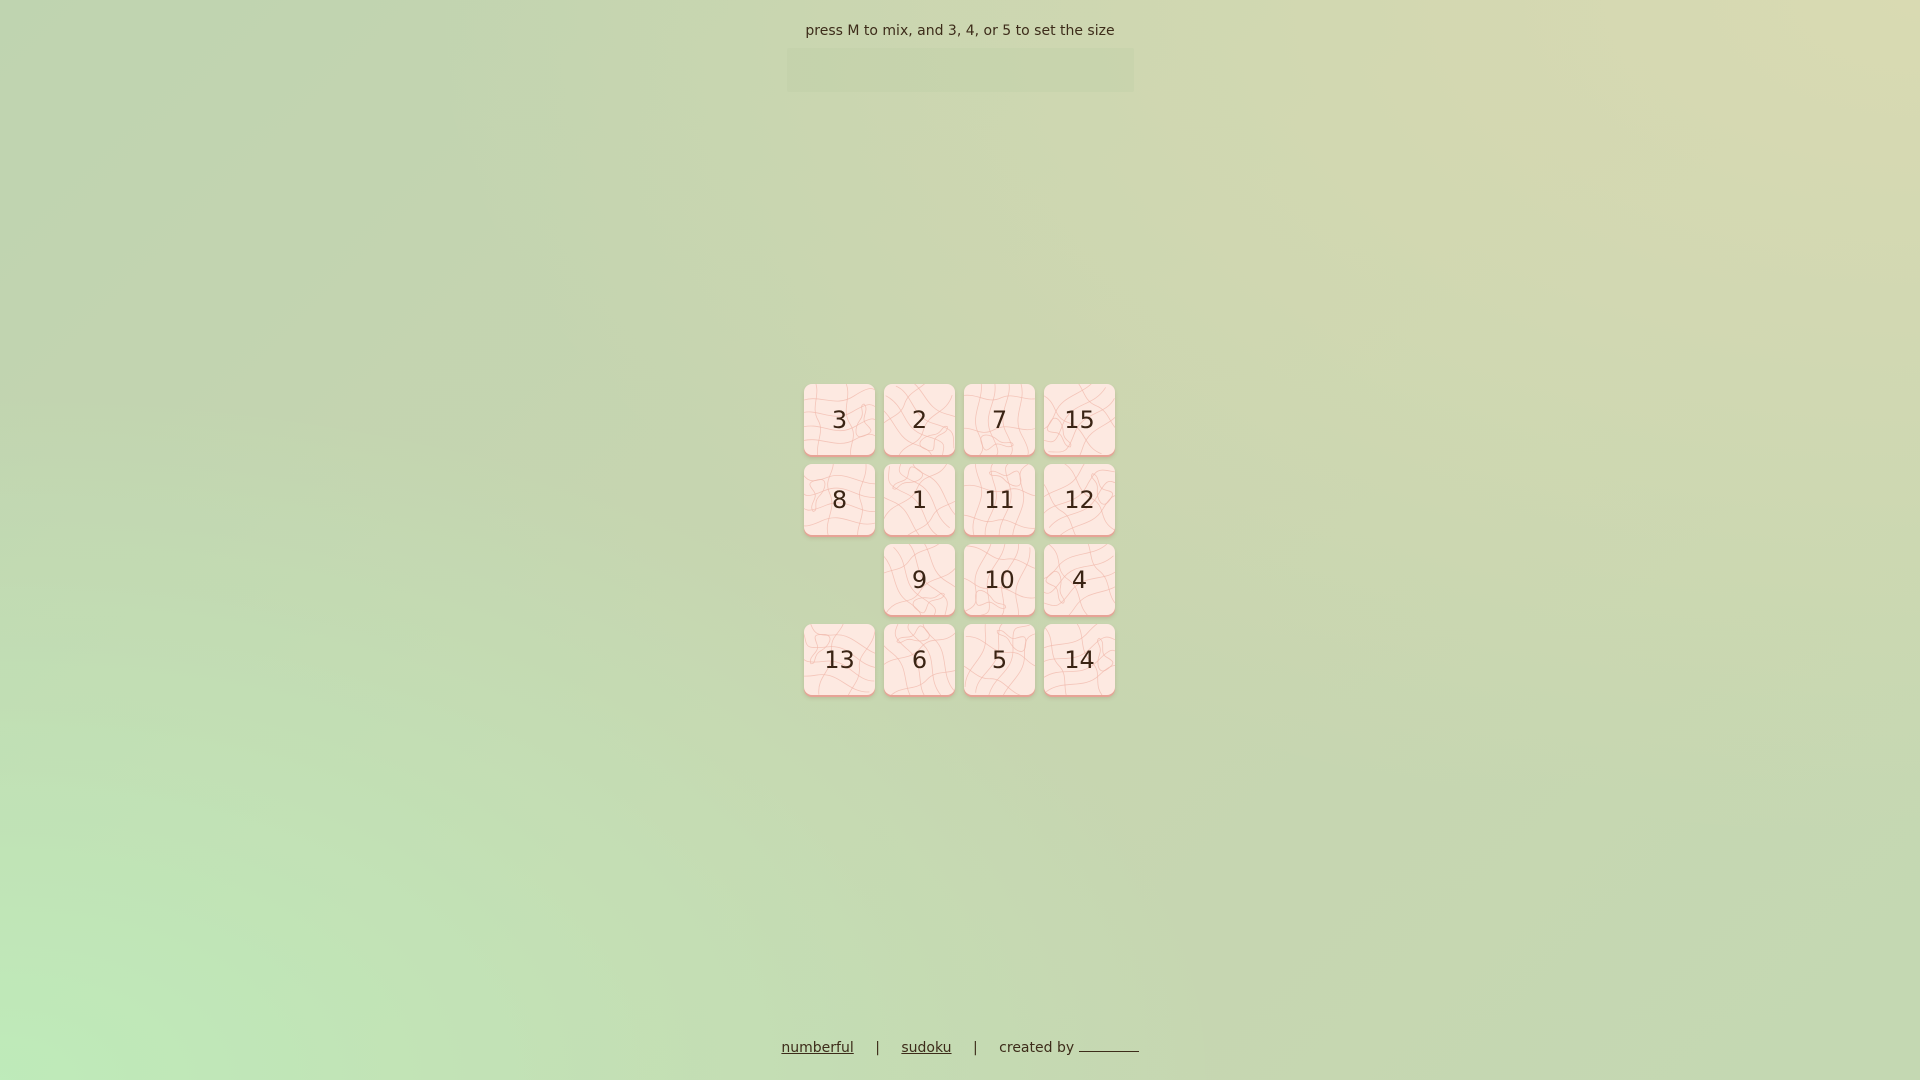 The width and height of the screenshot is (1920, 1080). I want to click on tile: 1, so click(919, 499).